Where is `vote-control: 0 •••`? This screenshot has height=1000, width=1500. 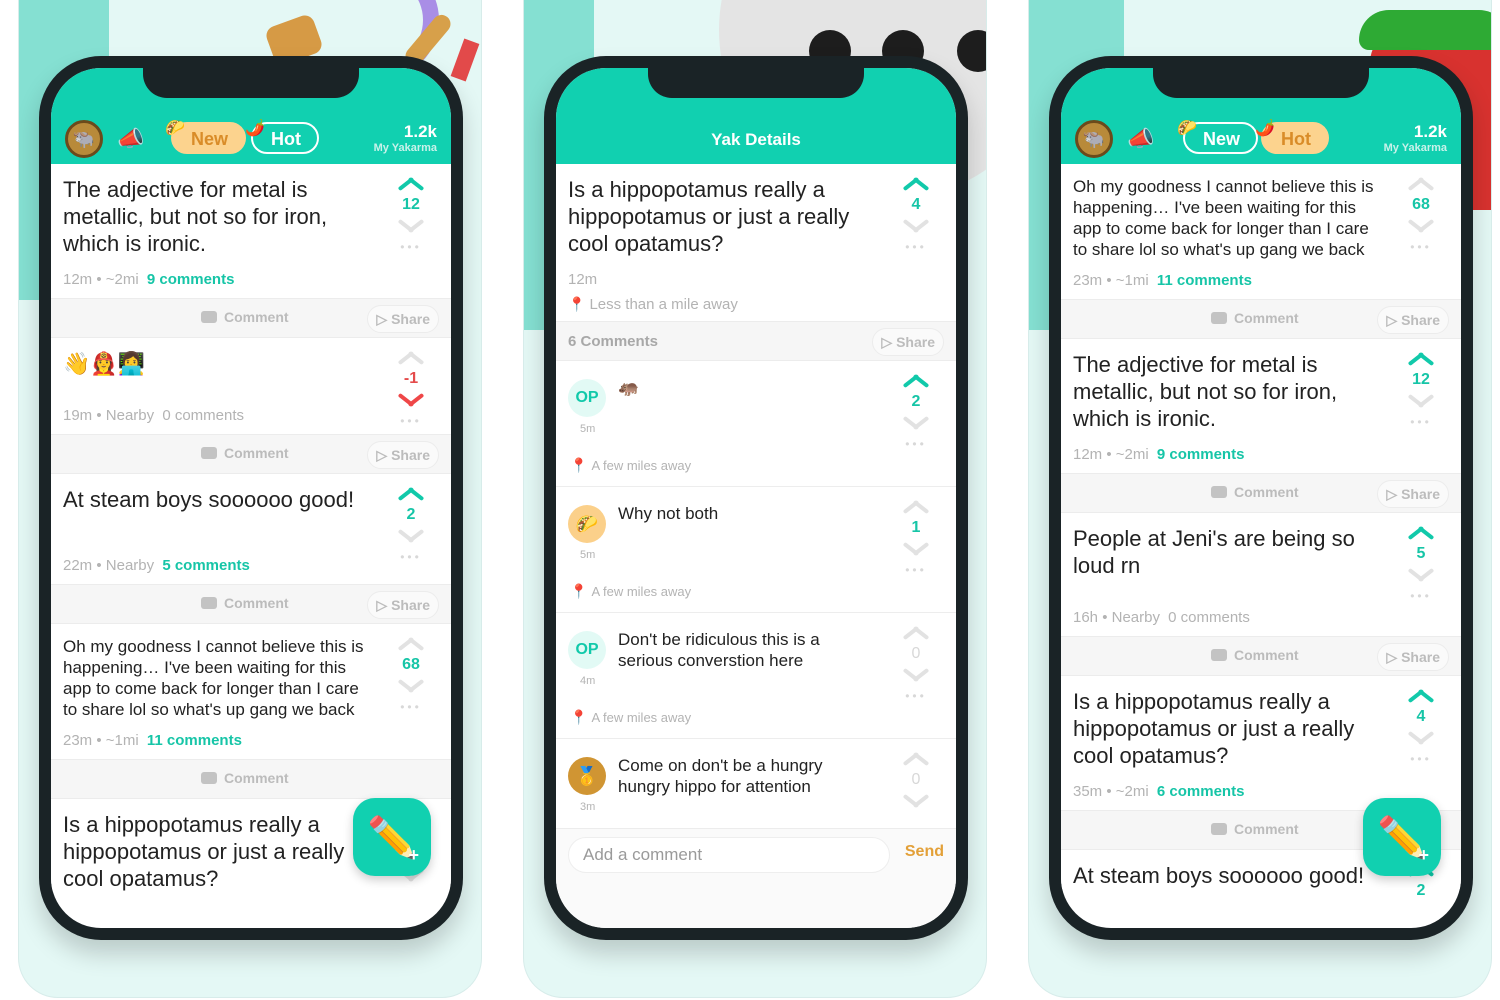
vote-control: 0 ••• is located at coordinates (916, 664).